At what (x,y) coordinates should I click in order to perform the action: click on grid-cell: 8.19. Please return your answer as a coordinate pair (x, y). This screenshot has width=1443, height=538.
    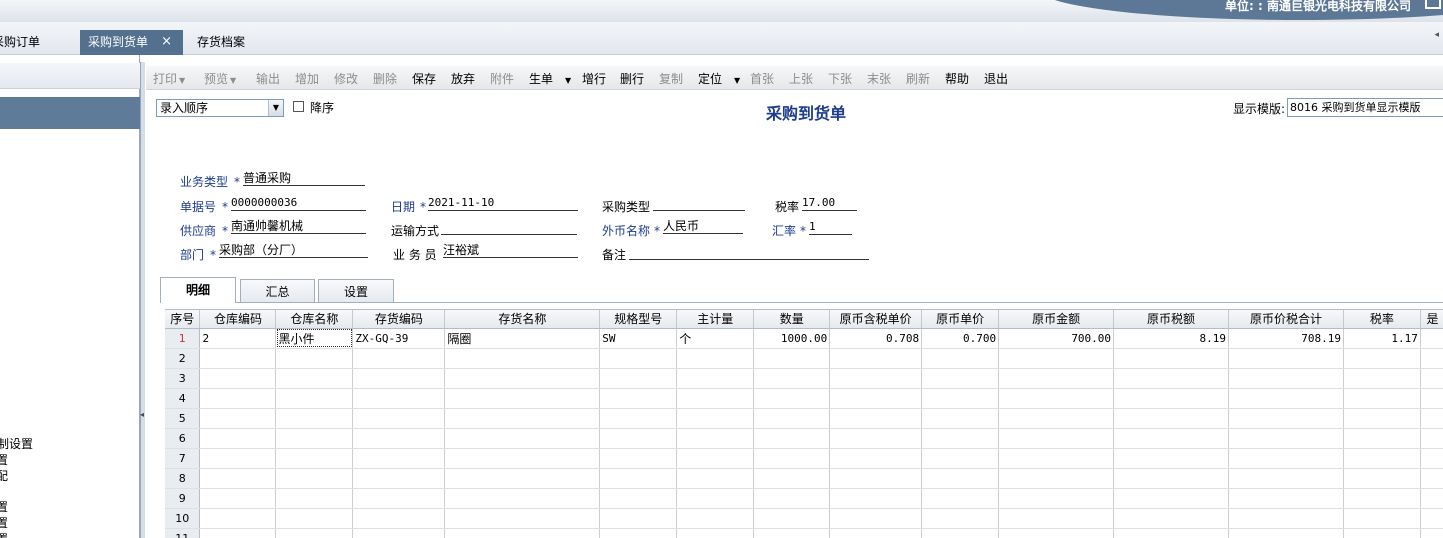
    Looking at the image, I should click on (1171, 338).